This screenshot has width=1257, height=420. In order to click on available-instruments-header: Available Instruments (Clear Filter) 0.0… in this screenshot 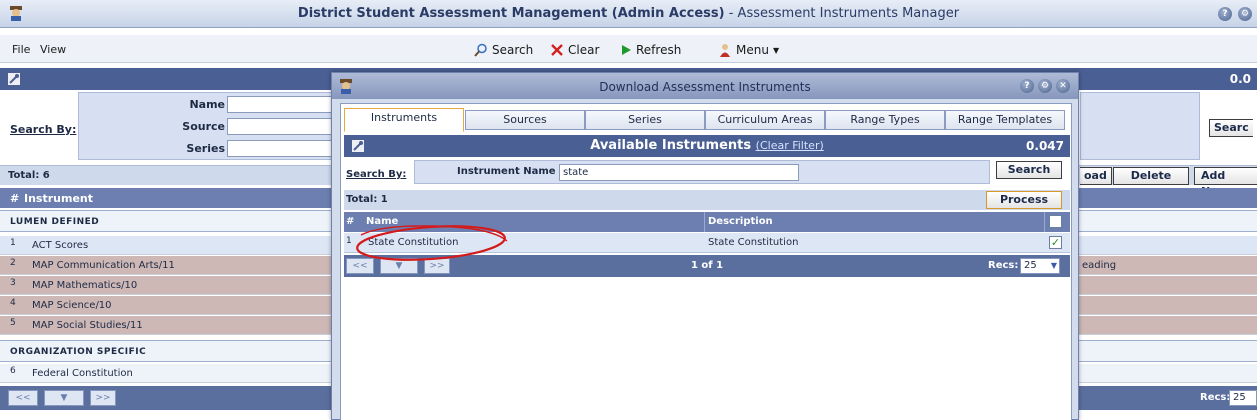, I will do `click(707, 146)`.